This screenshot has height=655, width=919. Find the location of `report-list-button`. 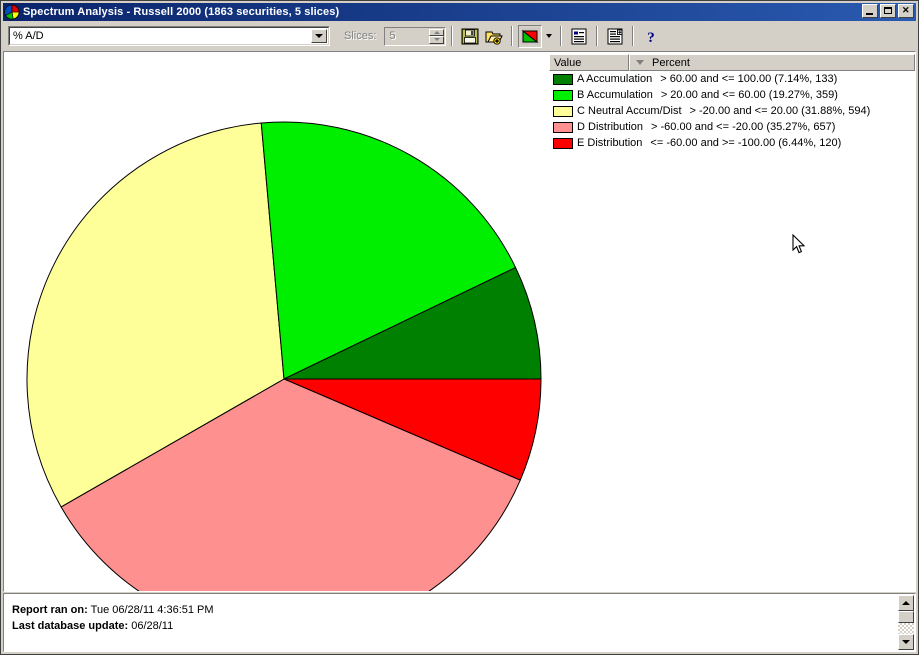

report-list-button is located at coordinates (579, 36).